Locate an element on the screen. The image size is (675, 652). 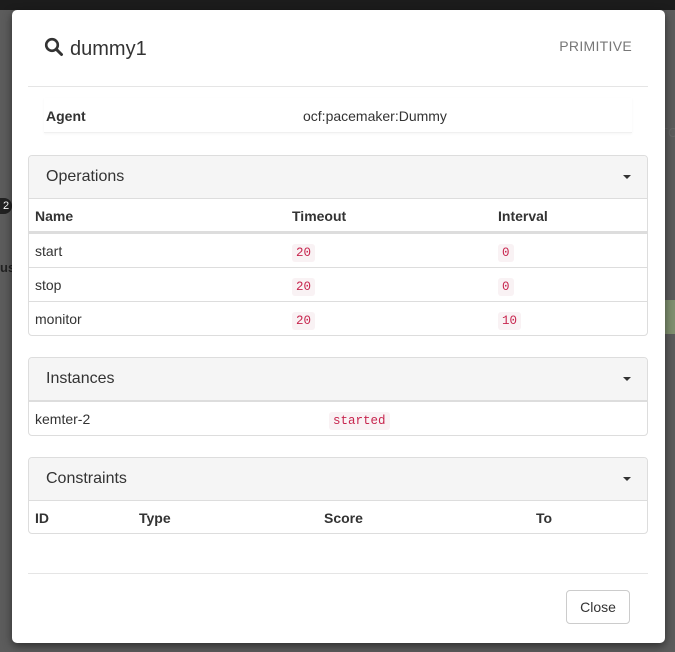
operations-panel-title: Operations is located at coordinates (85, 176).